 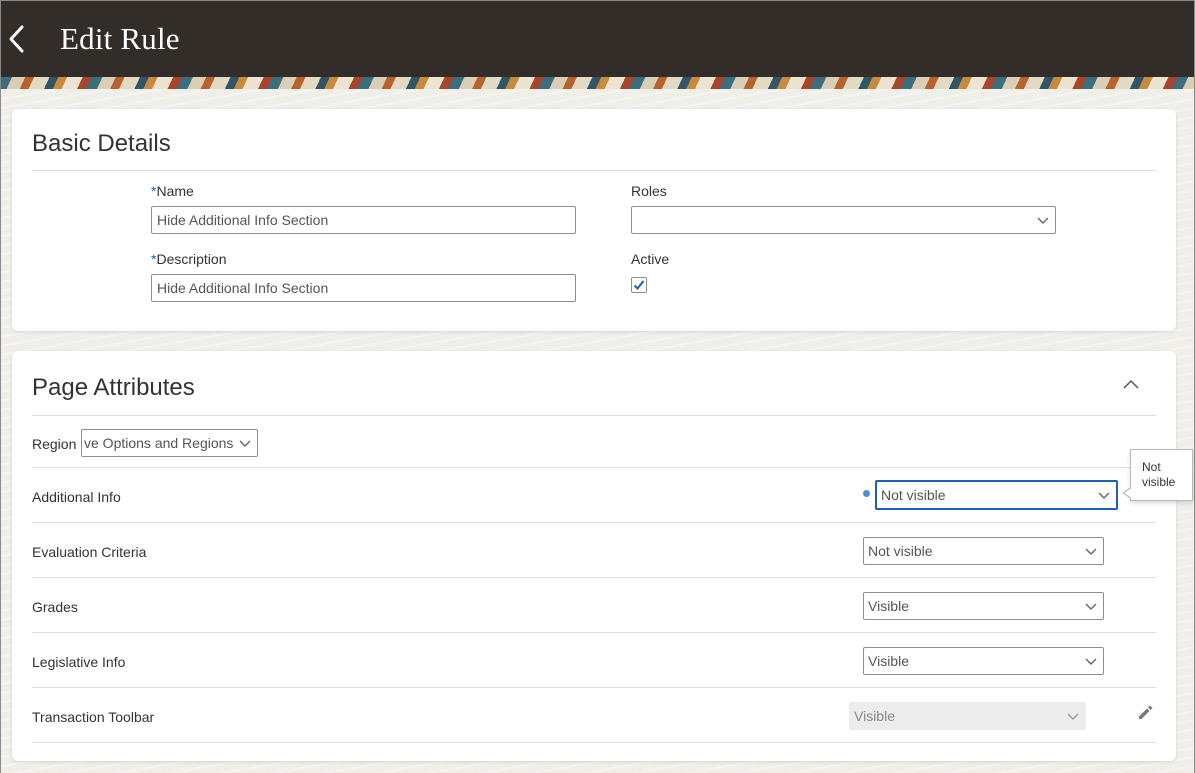 I want to click on evaluation-criteria-select: Not visible, so click(x=983, y=551).